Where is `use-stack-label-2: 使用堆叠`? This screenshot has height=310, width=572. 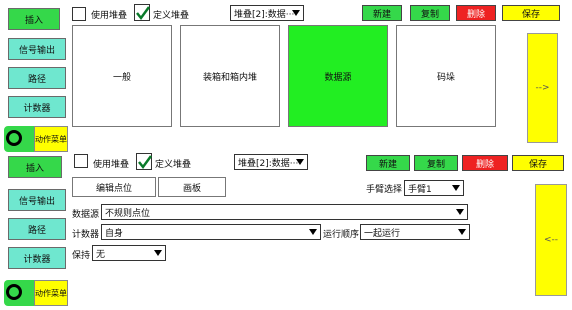 use-stack-label-2: 使用堆叠 is located at coordinates (111, 165).